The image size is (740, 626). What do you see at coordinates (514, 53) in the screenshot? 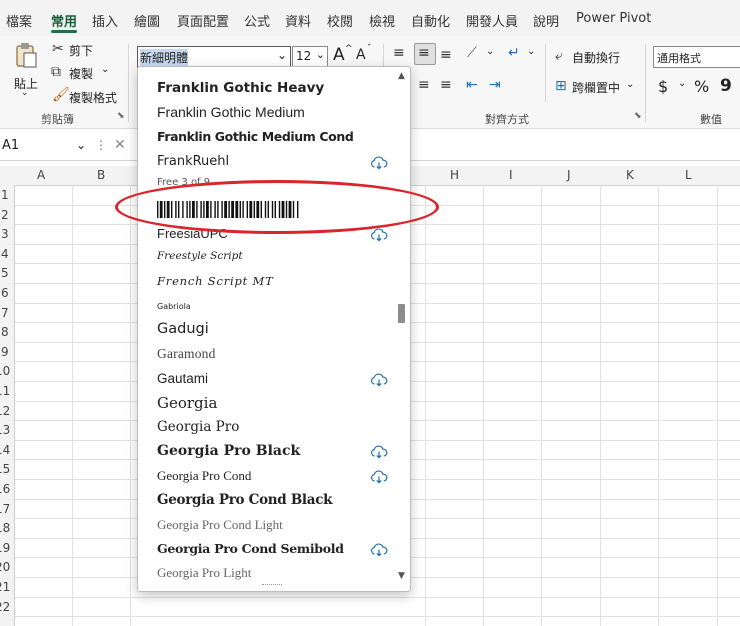
I see `wrap-arrow-icon: ↵` at bounding box center [514, 53].